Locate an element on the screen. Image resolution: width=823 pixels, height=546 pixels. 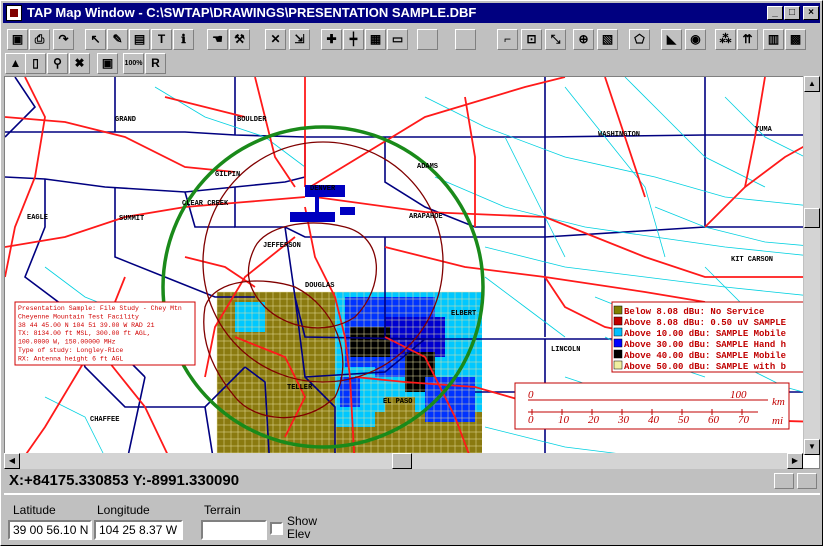
map-horizontal-scrollbar: ◀ ▶ is located at coordinates (403, 461).